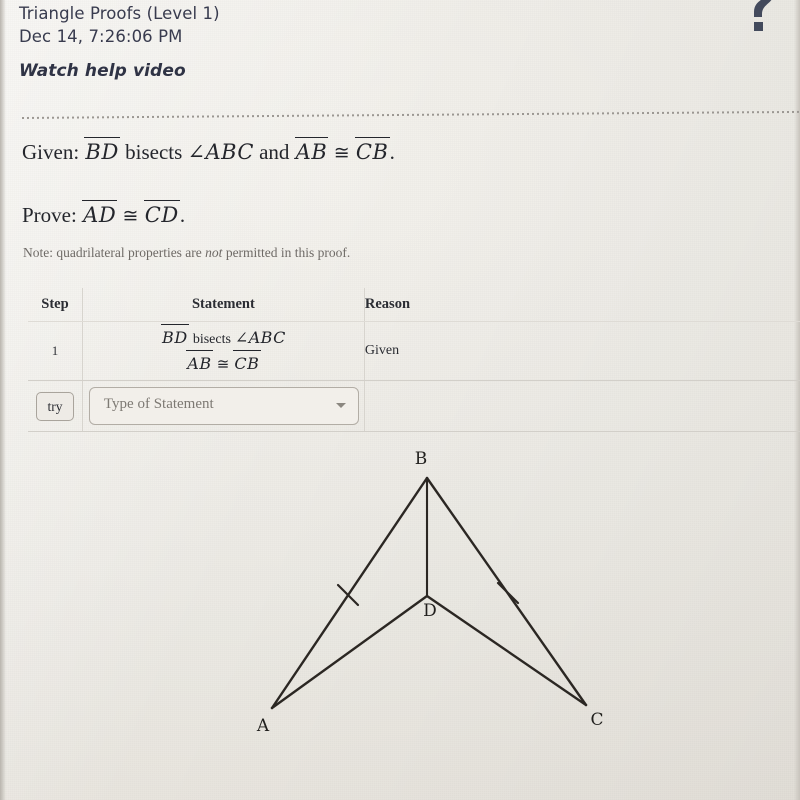 The height and width of the screenshot is (800, 800). What do you see at coordinates (311, 150) in the screenshot?
I see `given-segment-ab: AB` at bounding box center [311, 150].